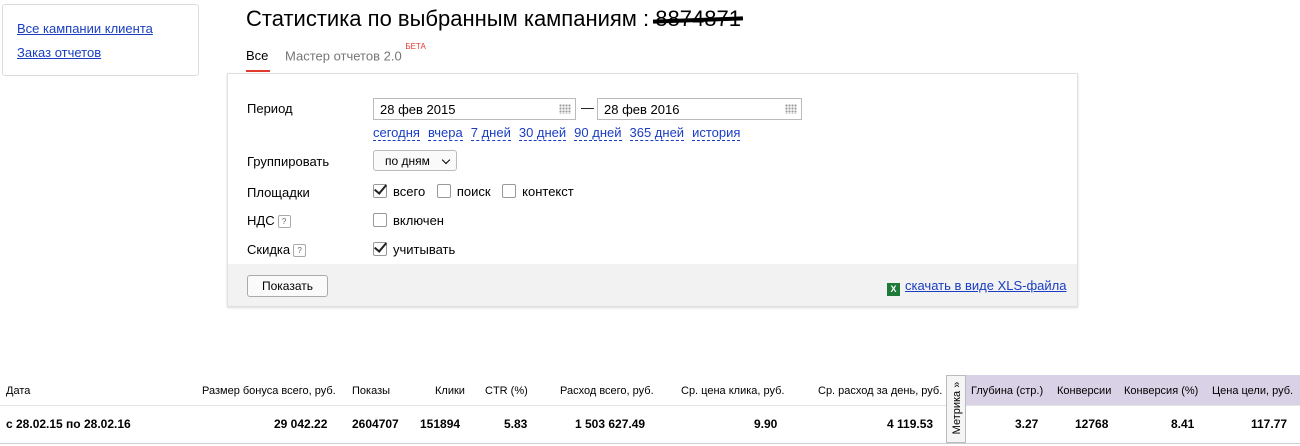  Describe the element at coordinates (443, 191) in the screenshot. I see `checkbox-platform-search` at that location.